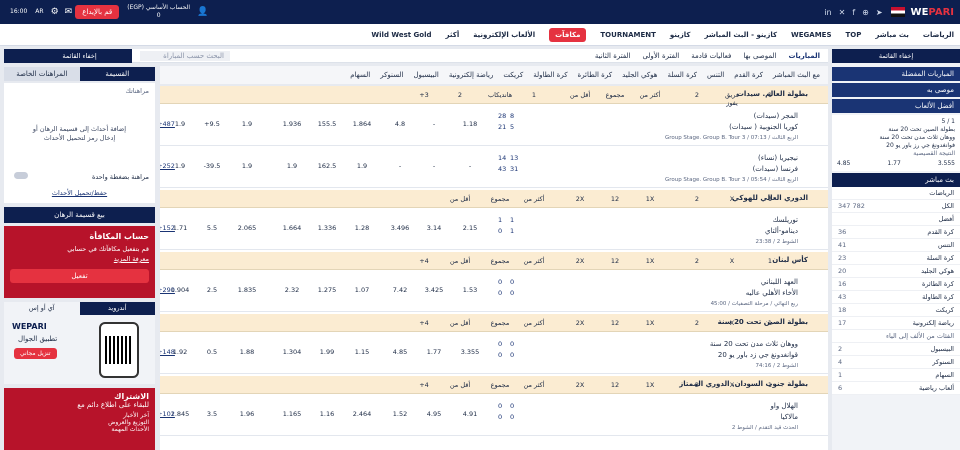 Image resolution: width=960 pixels, height=450 pixels. I want to click on odd-value: 1.07, so click(362, 290).